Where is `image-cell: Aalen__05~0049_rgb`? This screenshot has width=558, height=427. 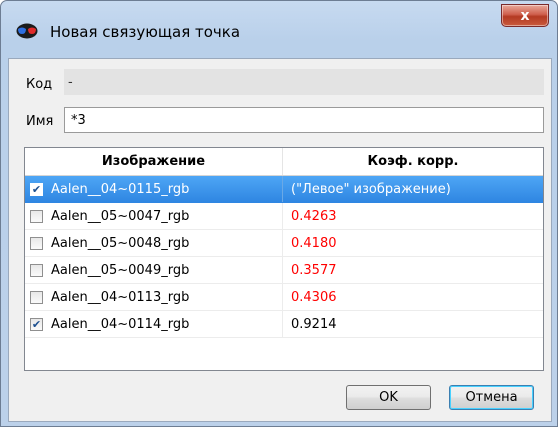 image-cell: Aalen__05~0049_rgb is located at coordinates (154, 270).